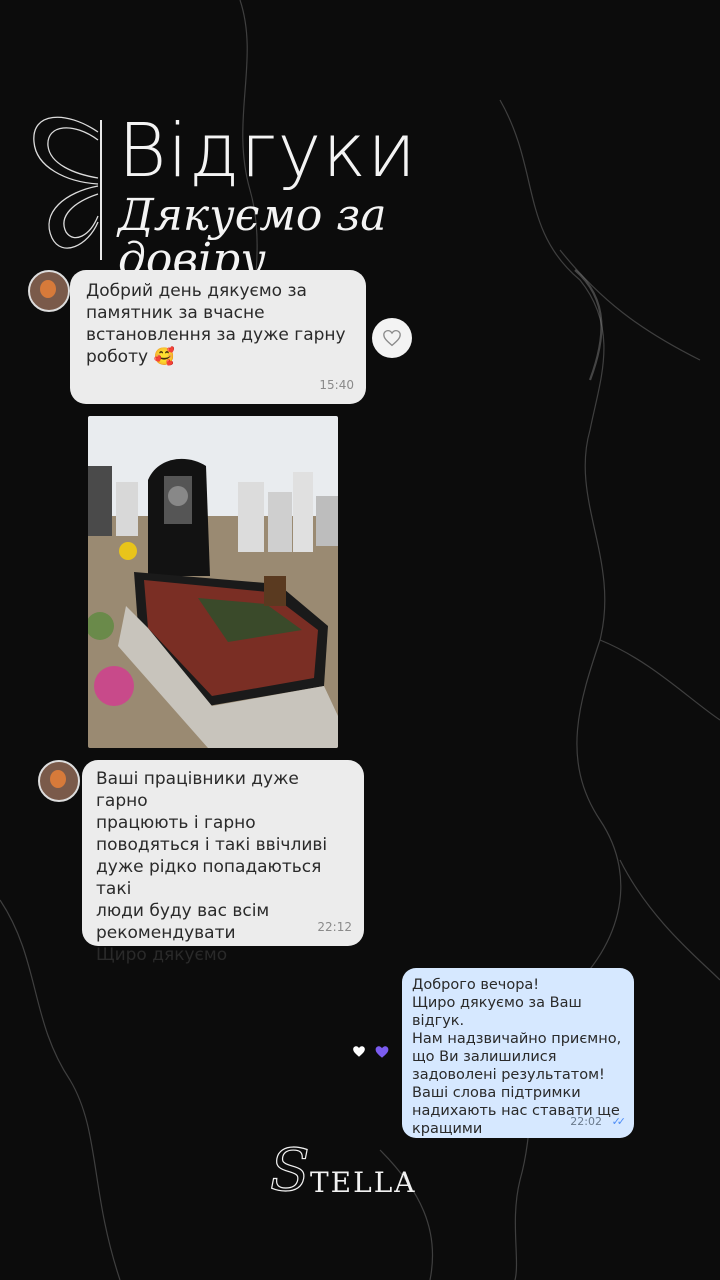 The height and width of the screenshot is (1280, 720). What do you see at coordinates (619, 1121) in the screenshot?
I see `read-ticks-icon: ✓✓` at bounding box center [619, 1121].